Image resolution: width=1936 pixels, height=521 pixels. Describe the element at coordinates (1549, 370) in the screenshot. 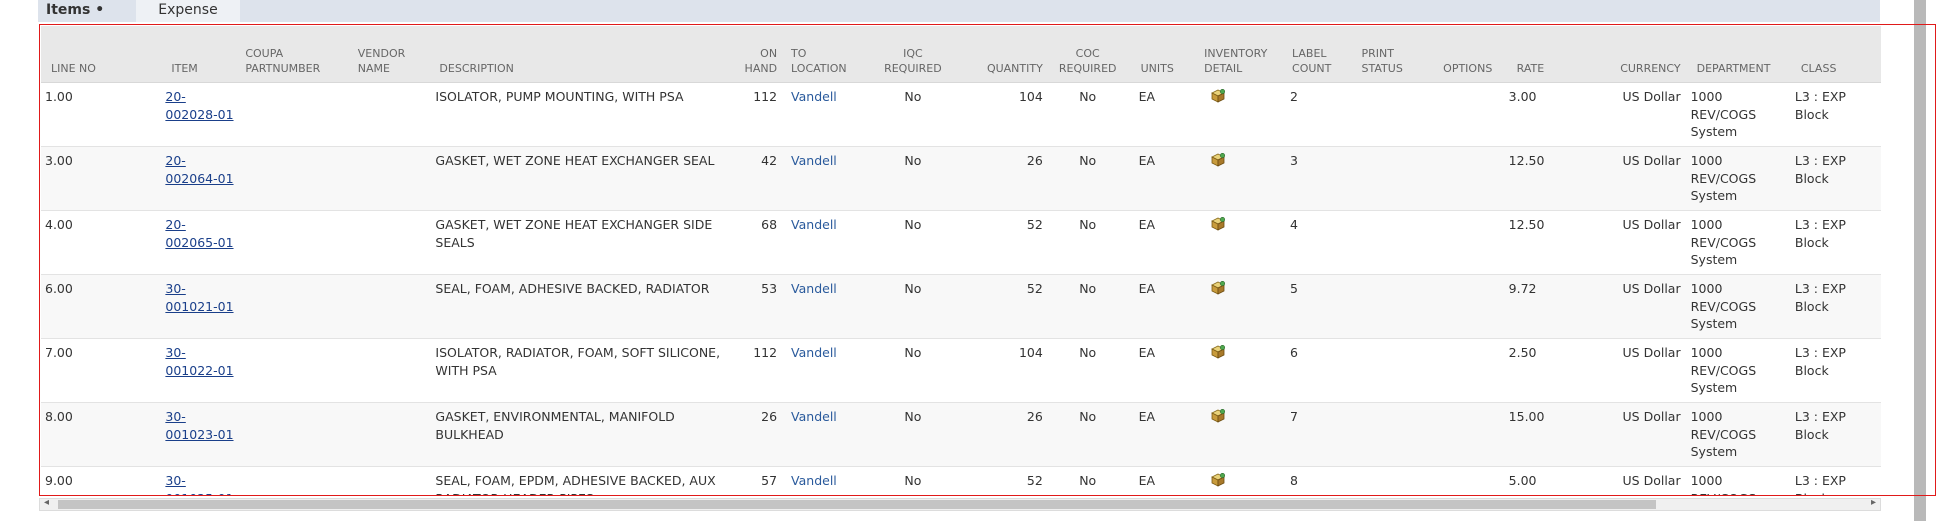

I see `rate-cell: 2.50` at that location.